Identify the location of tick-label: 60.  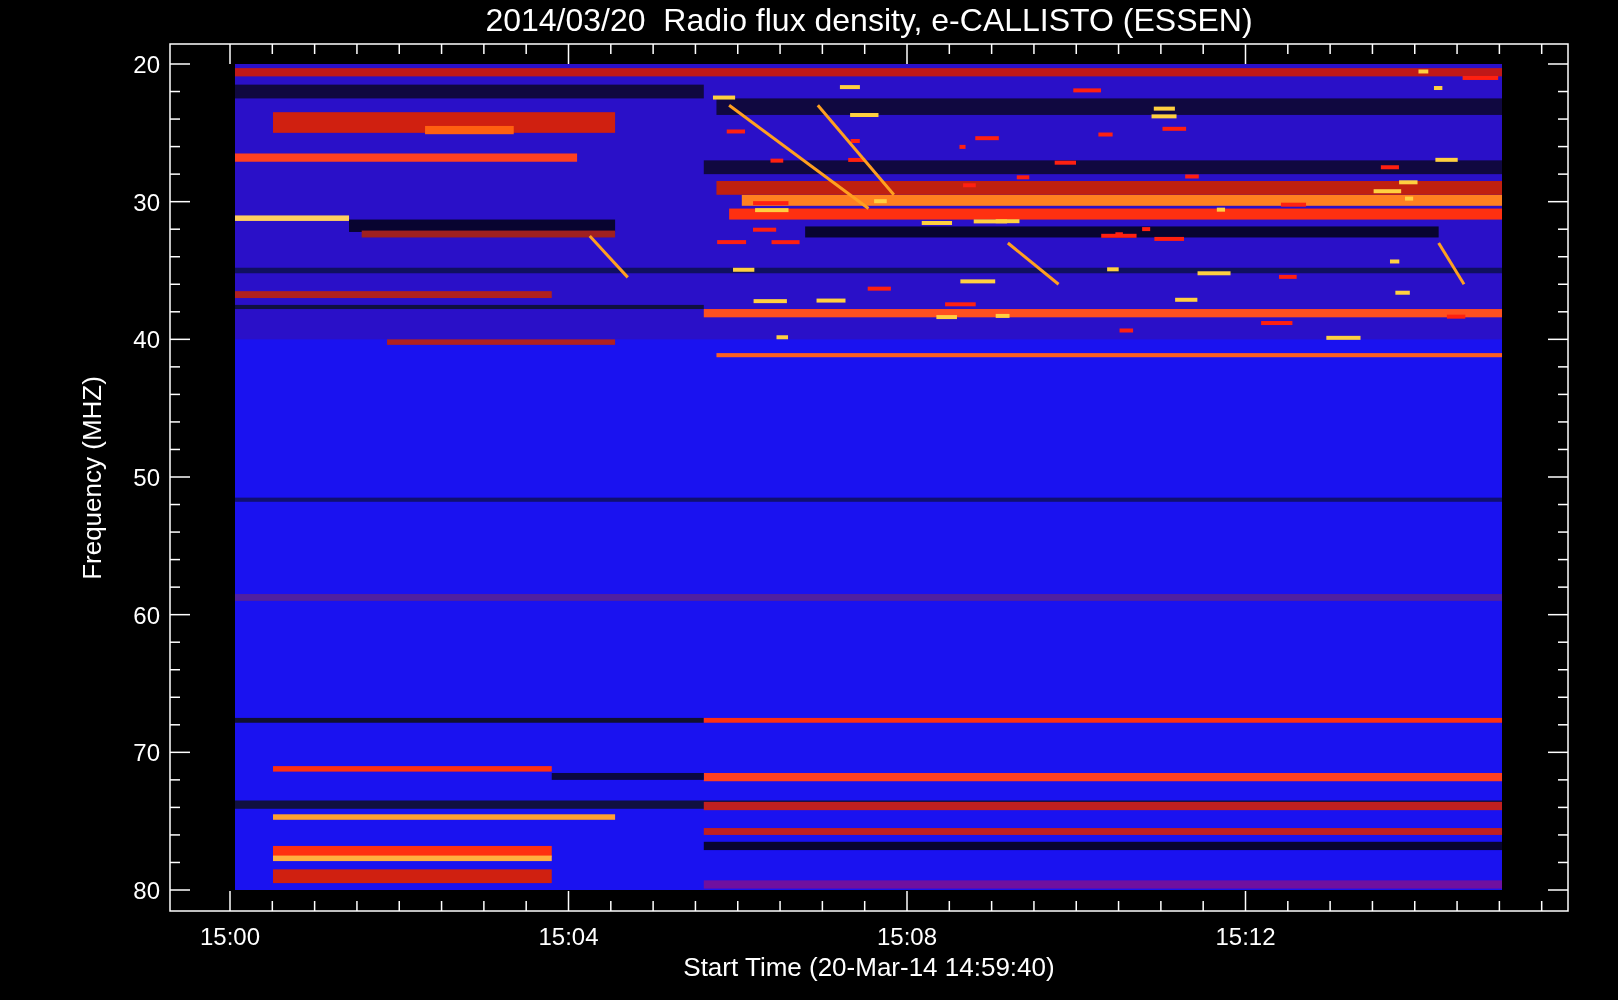
(146, 615).